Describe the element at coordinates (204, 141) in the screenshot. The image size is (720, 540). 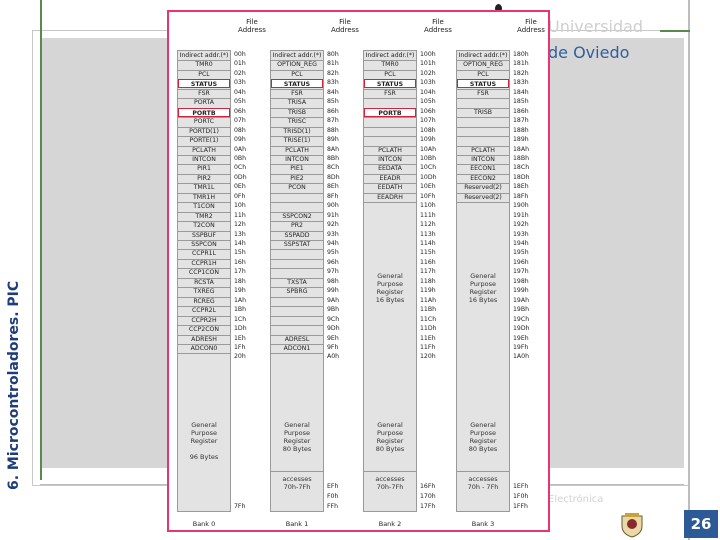
I see `register-cell: PORTE(1)` at that location.